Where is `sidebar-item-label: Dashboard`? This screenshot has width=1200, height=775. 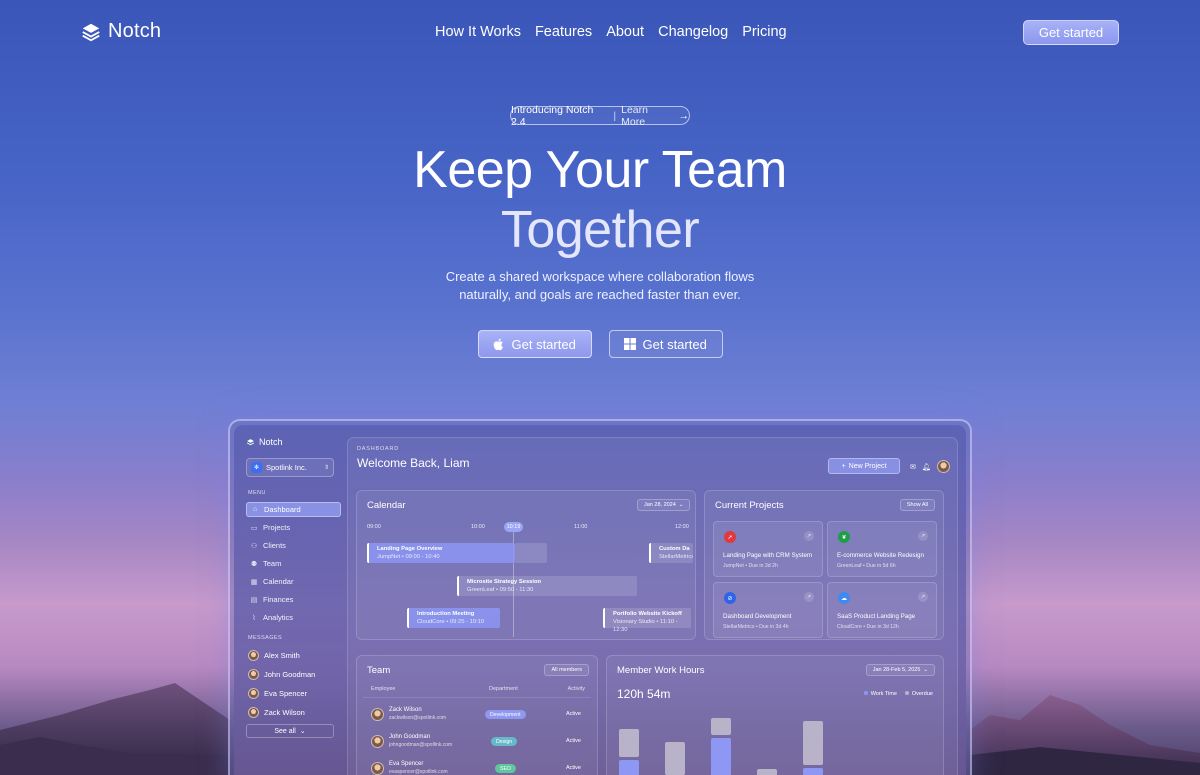
sidebar-item-label: Dashboard is located at coordinates (282, 509).